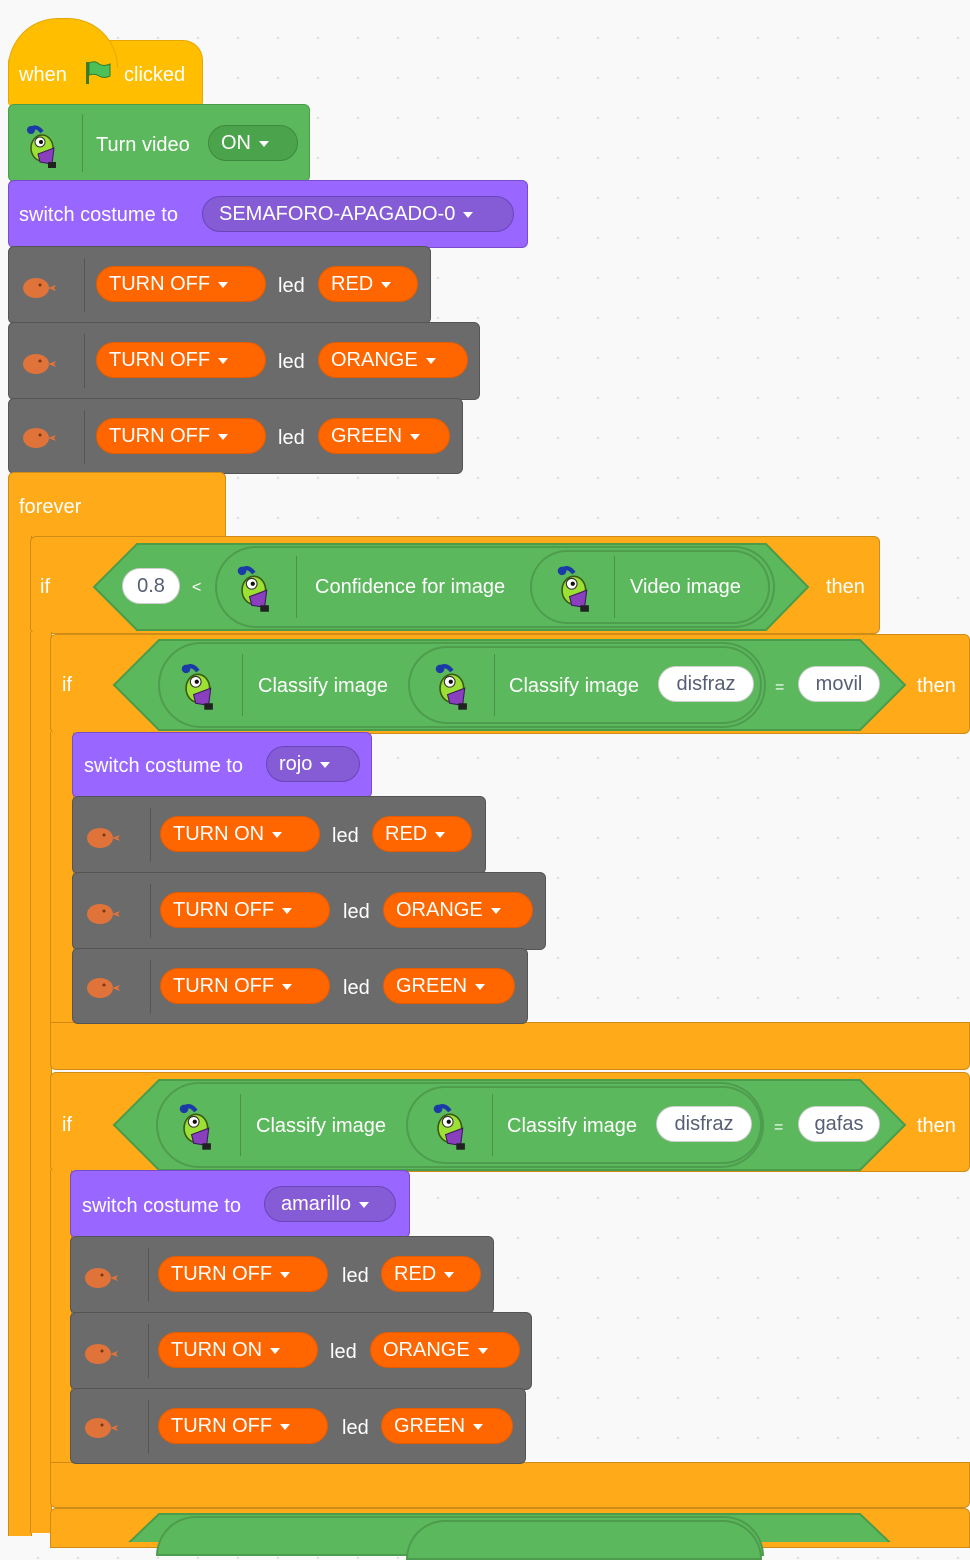 This screenshot has width=970, height=1560. I want to click on costume-dropdown: rojo, so click(313, 764).